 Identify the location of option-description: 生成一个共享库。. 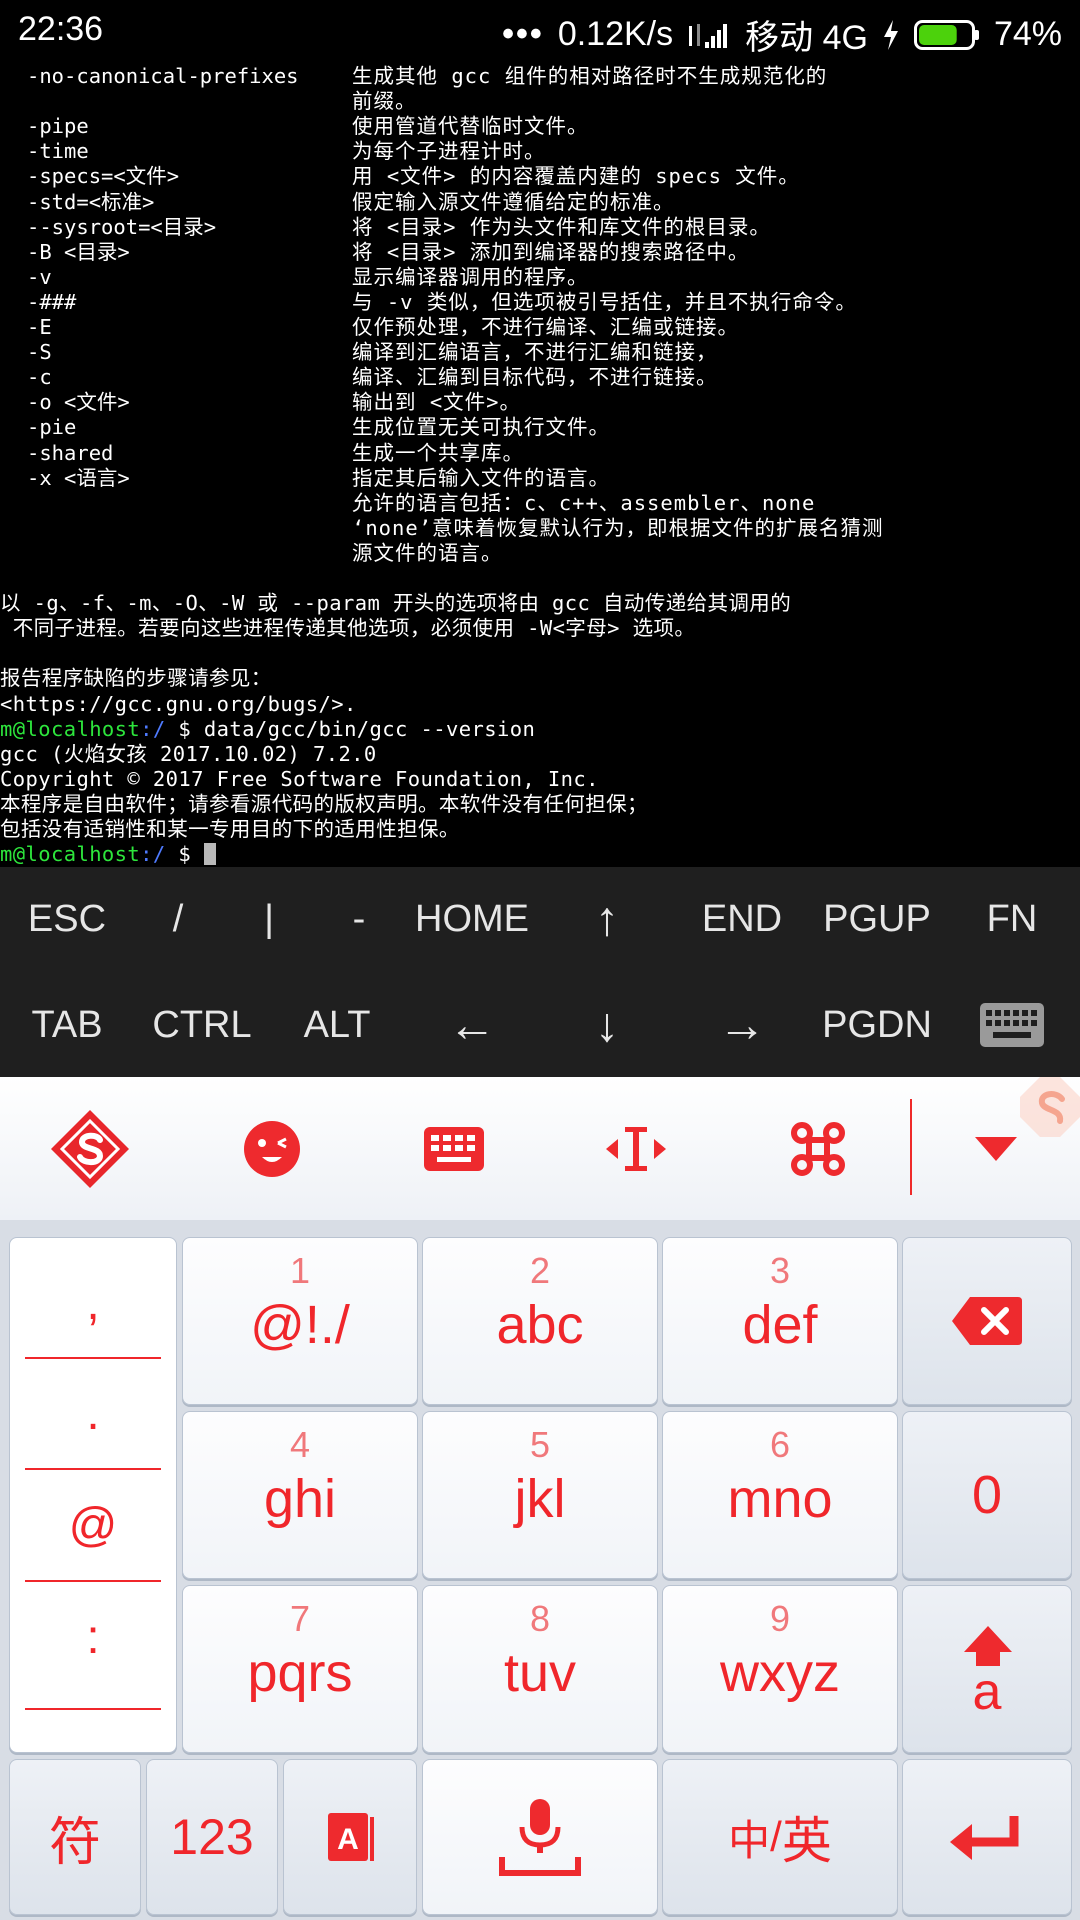
(438, 452).